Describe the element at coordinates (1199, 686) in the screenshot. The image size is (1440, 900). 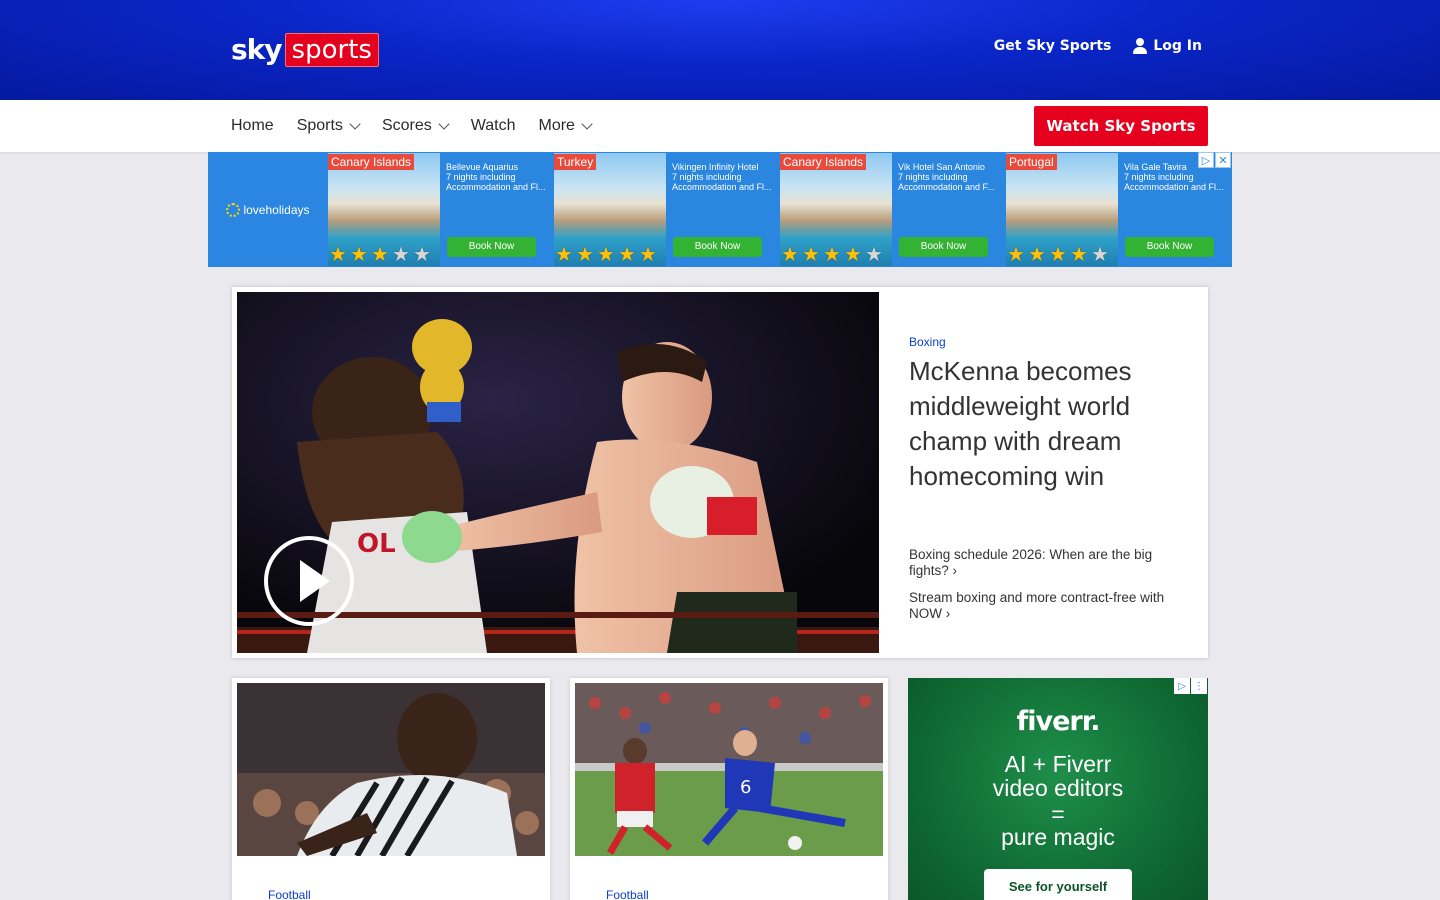
I see `more-options-icon: ⋮` at that location.